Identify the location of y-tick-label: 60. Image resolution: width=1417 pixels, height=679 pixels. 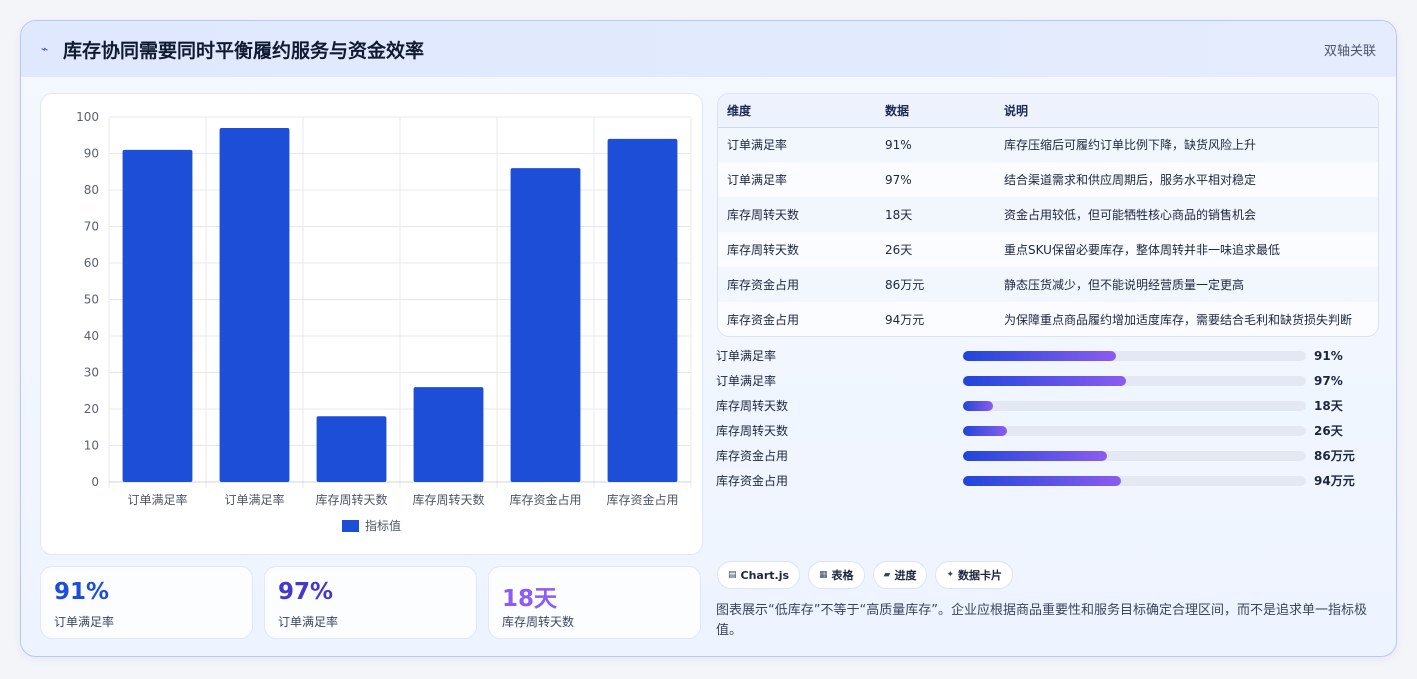
(91, 263).